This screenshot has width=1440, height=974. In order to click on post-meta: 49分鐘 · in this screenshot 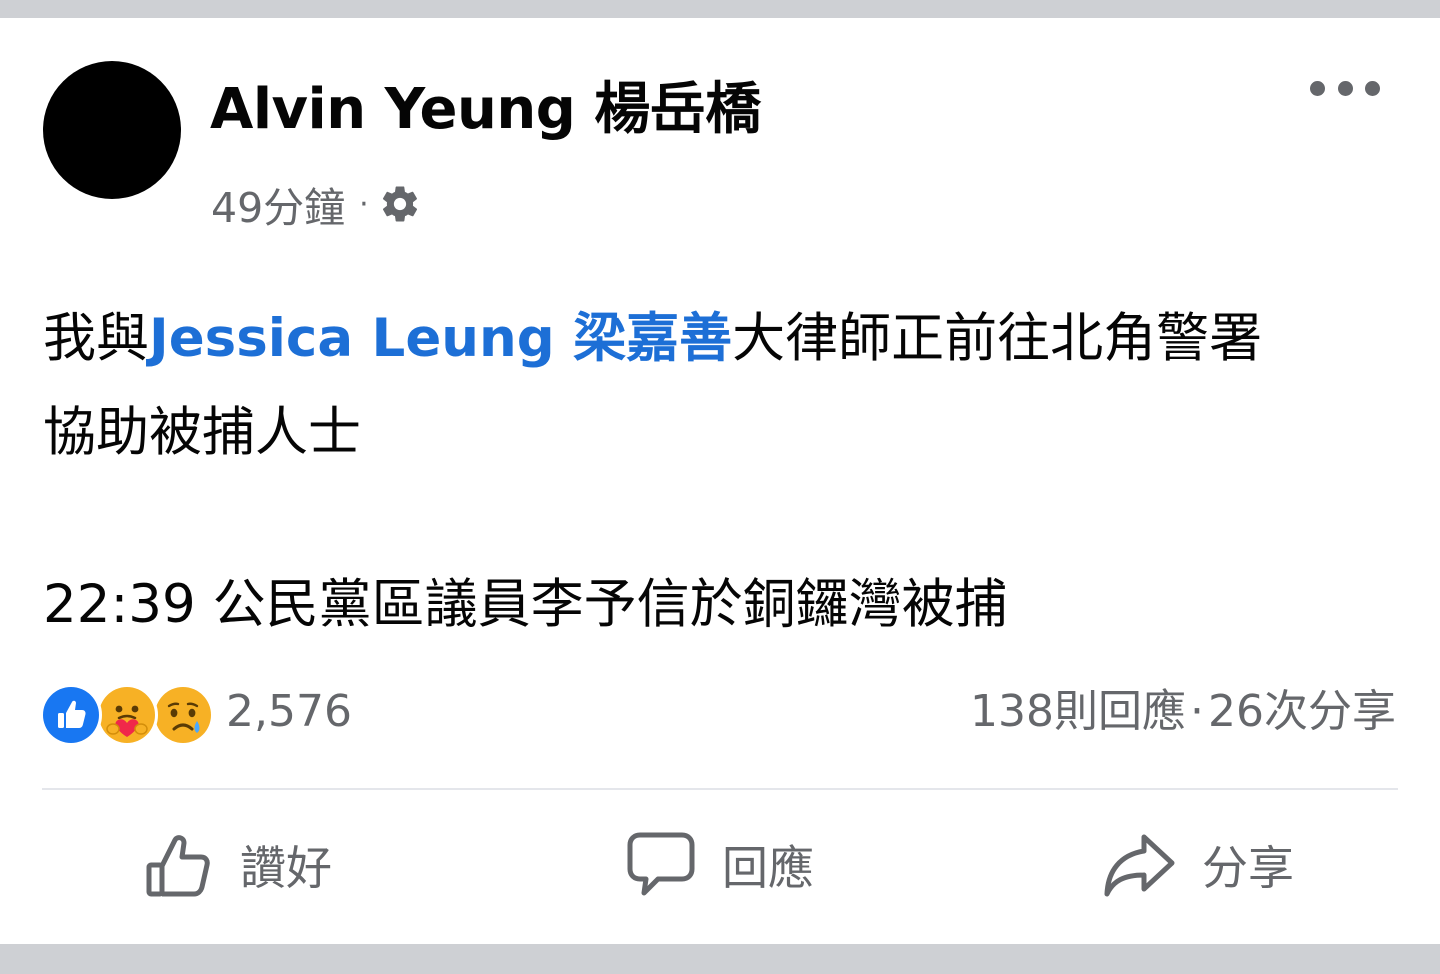, I will do `click(316, 205)`.